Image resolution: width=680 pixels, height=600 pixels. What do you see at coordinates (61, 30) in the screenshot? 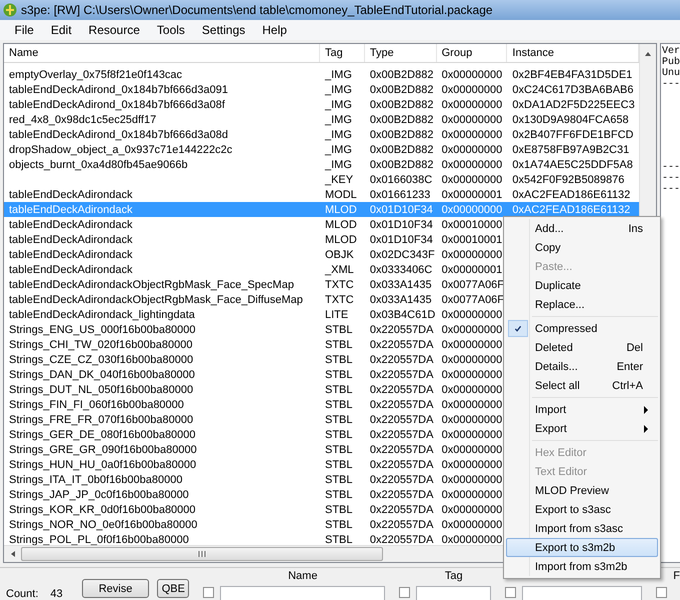
I see `menu-item: Edit` at bounding box center [61, 30].